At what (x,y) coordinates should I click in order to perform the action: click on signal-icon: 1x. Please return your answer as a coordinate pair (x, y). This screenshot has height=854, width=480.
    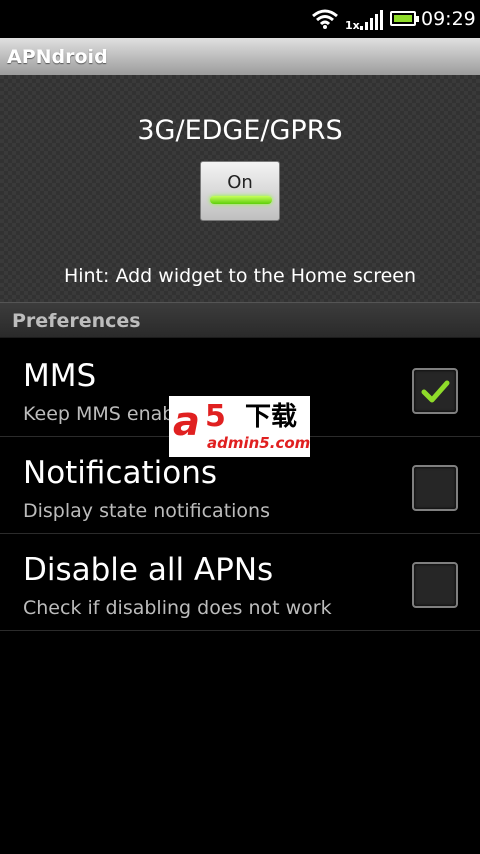
    Looking at the image, I should click on (364, 20).